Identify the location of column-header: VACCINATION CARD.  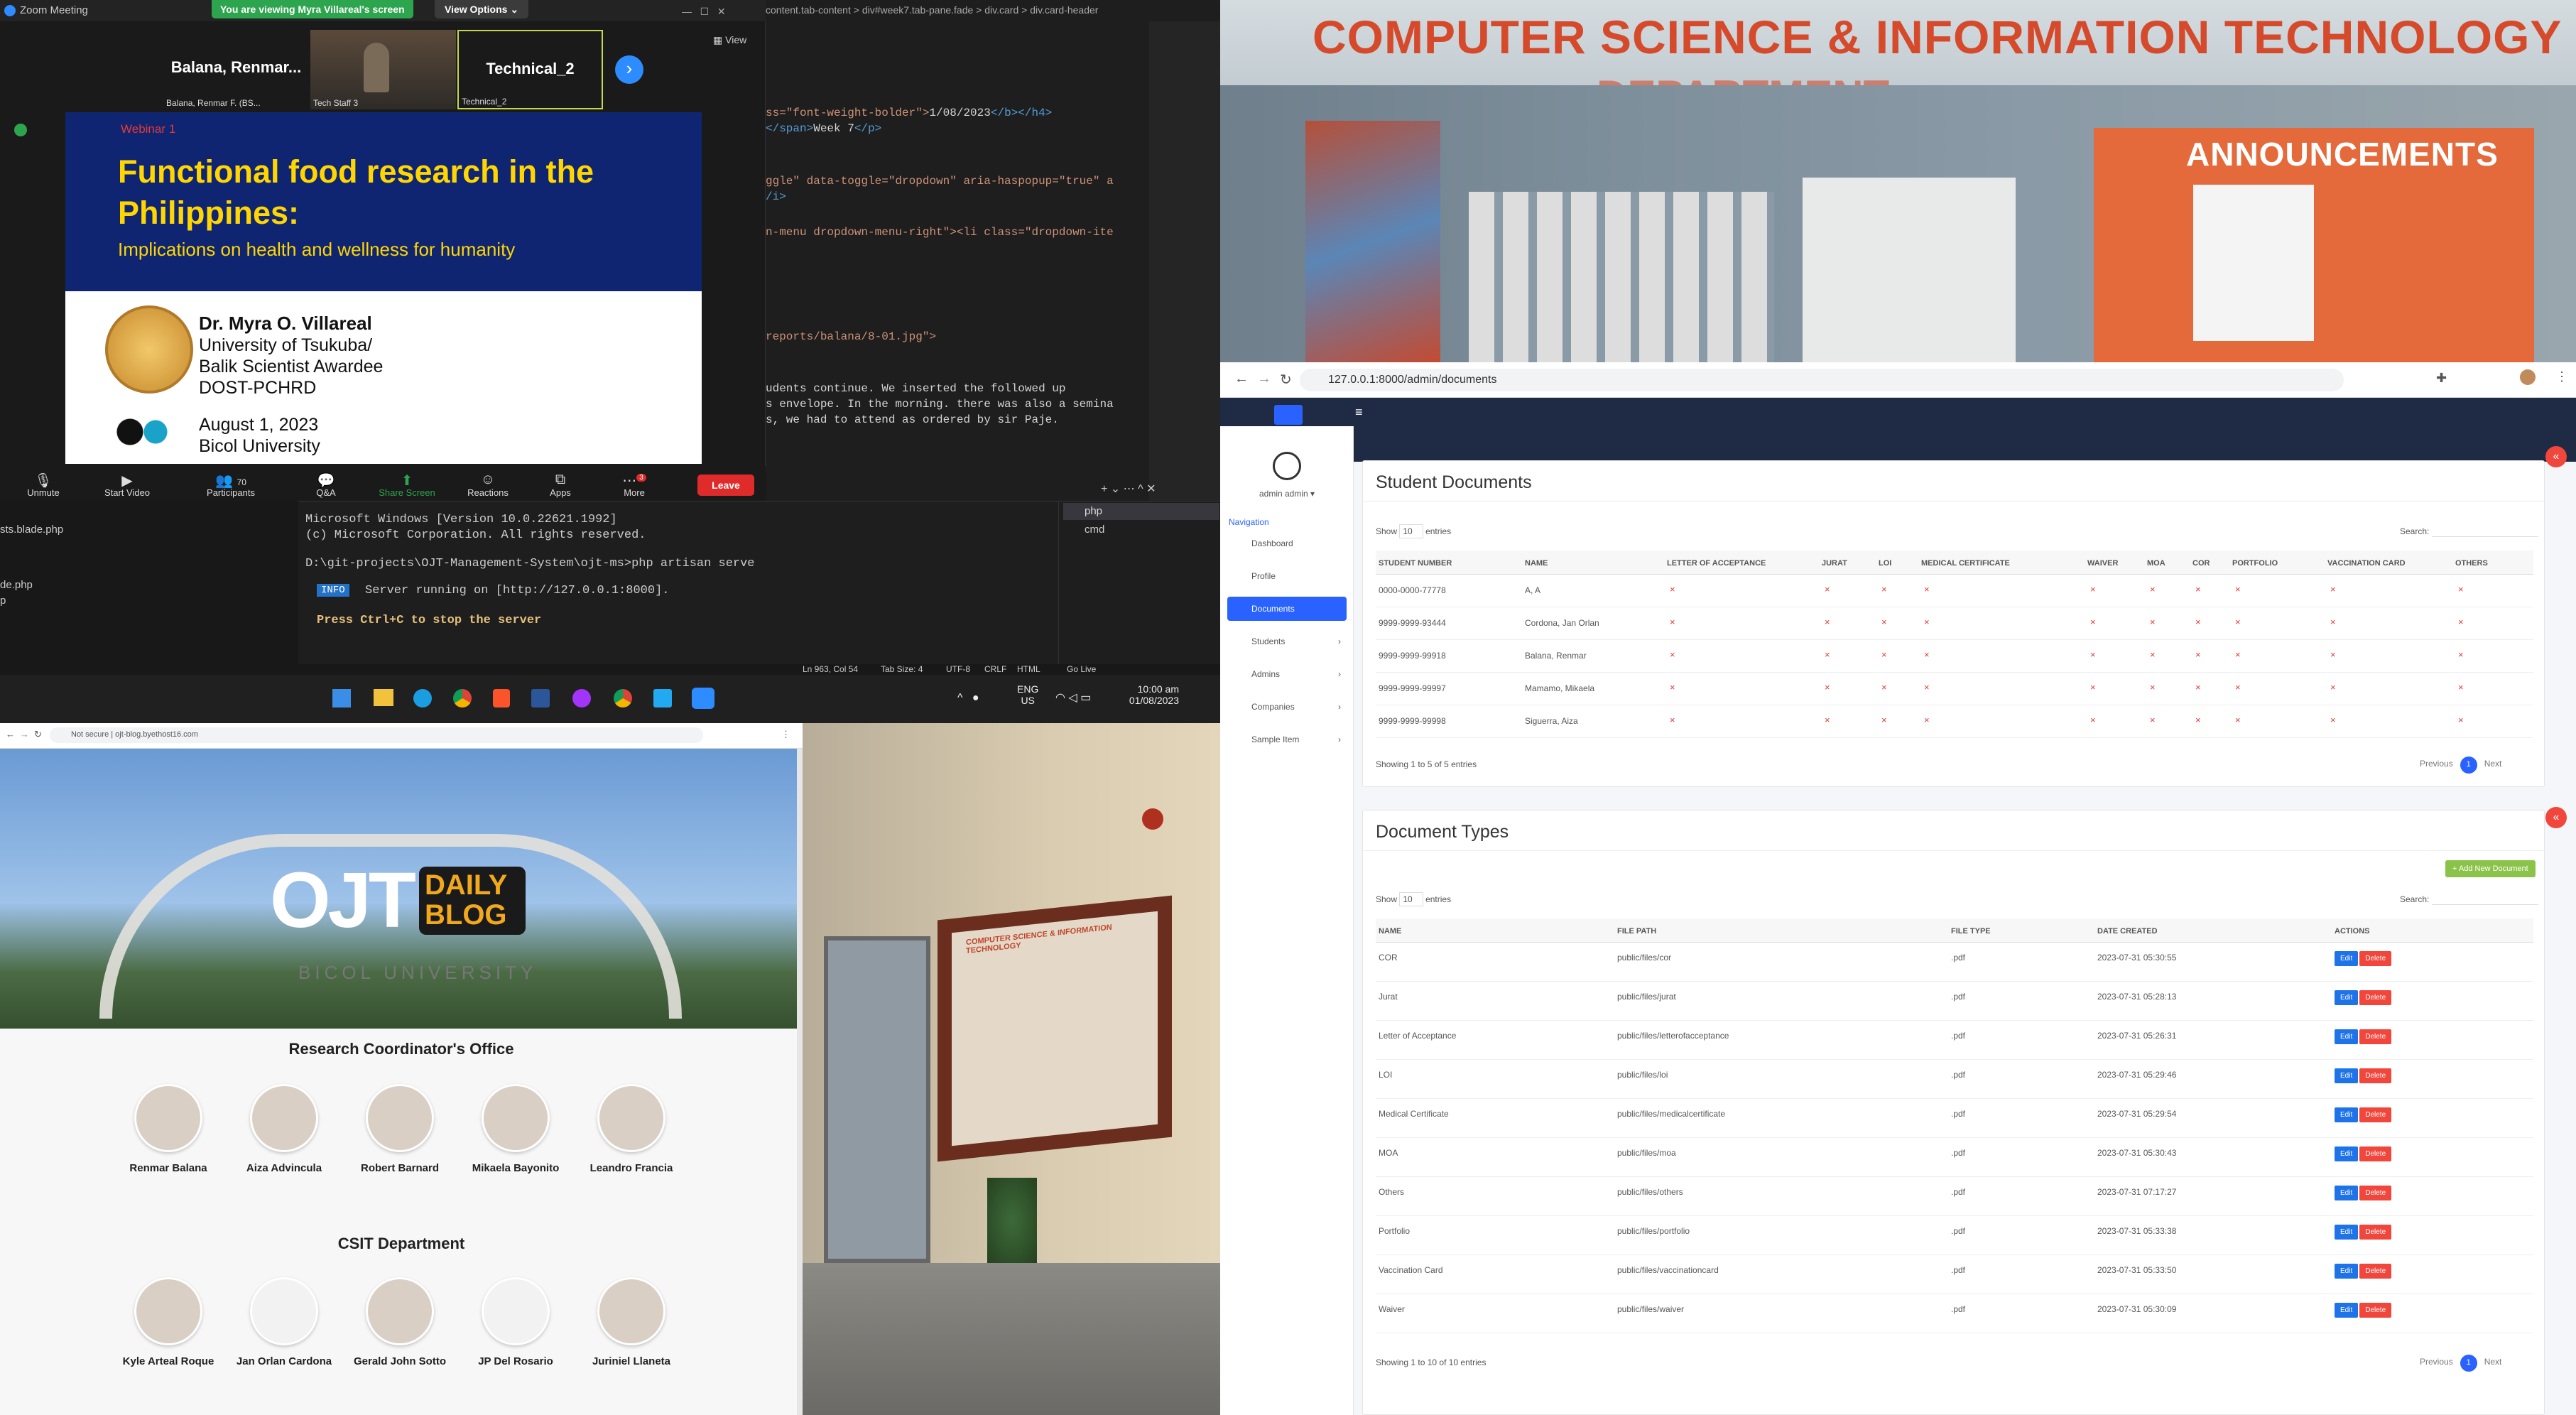
(2366, 563).